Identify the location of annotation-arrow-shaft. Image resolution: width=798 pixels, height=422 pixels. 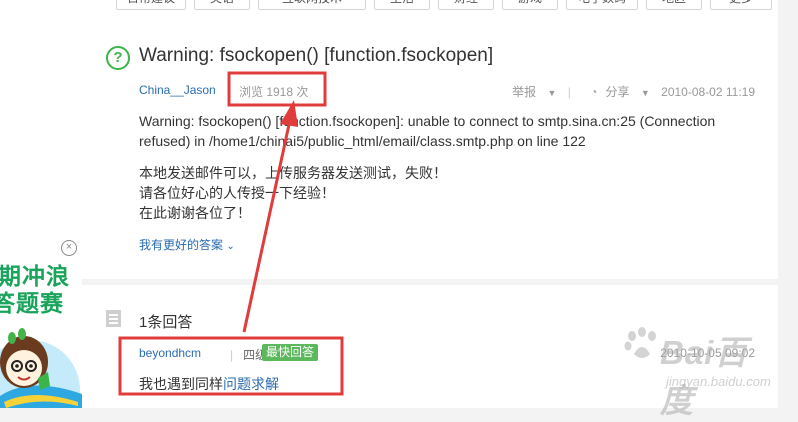
(267, 226).